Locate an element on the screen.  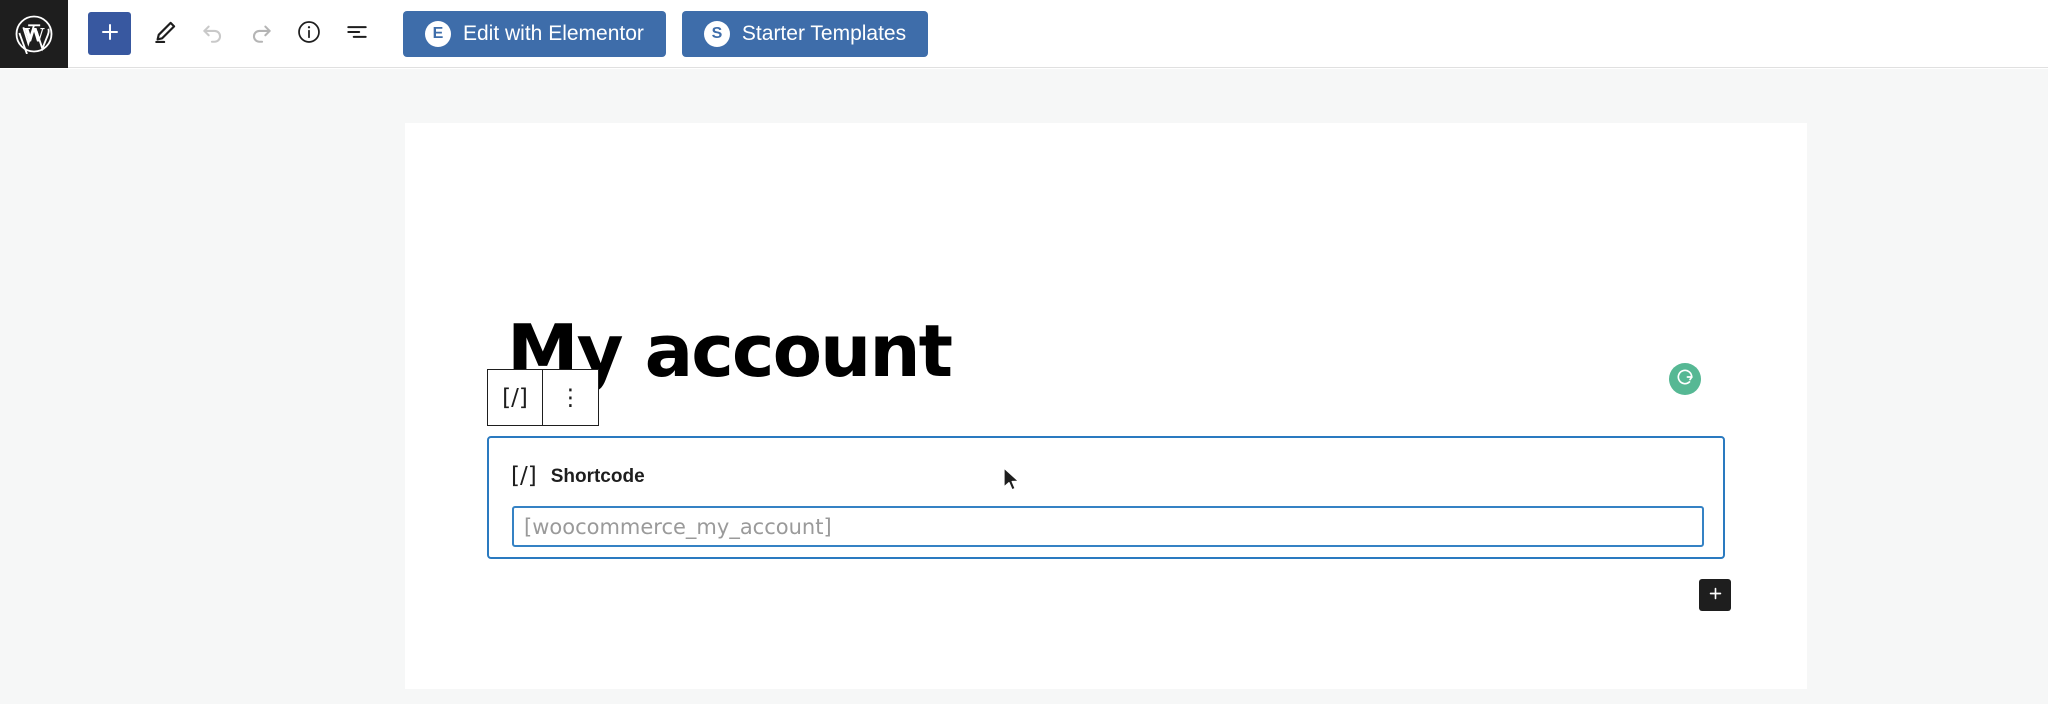
grammarly-logo-icon is located at coordinates (1685, 379).